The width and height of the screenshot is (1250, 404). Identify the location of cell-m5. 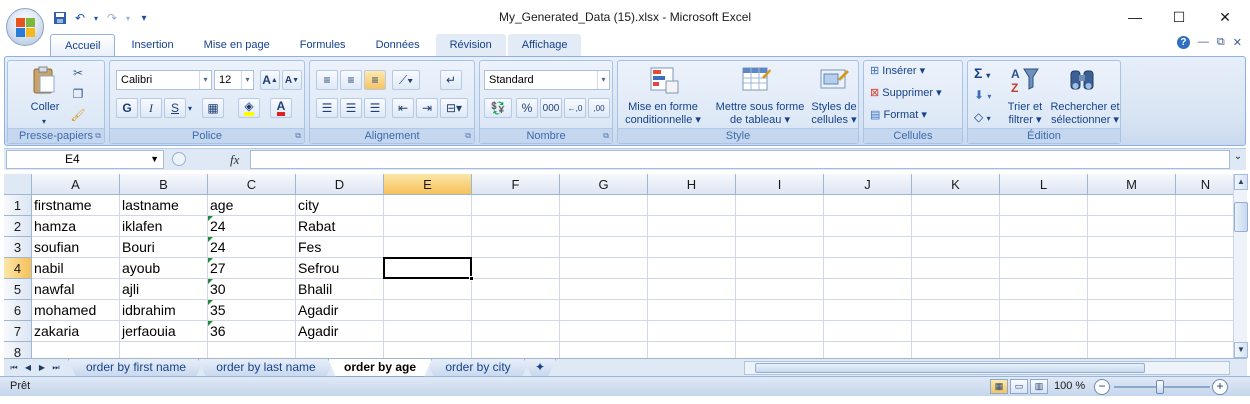
(1132, 289).